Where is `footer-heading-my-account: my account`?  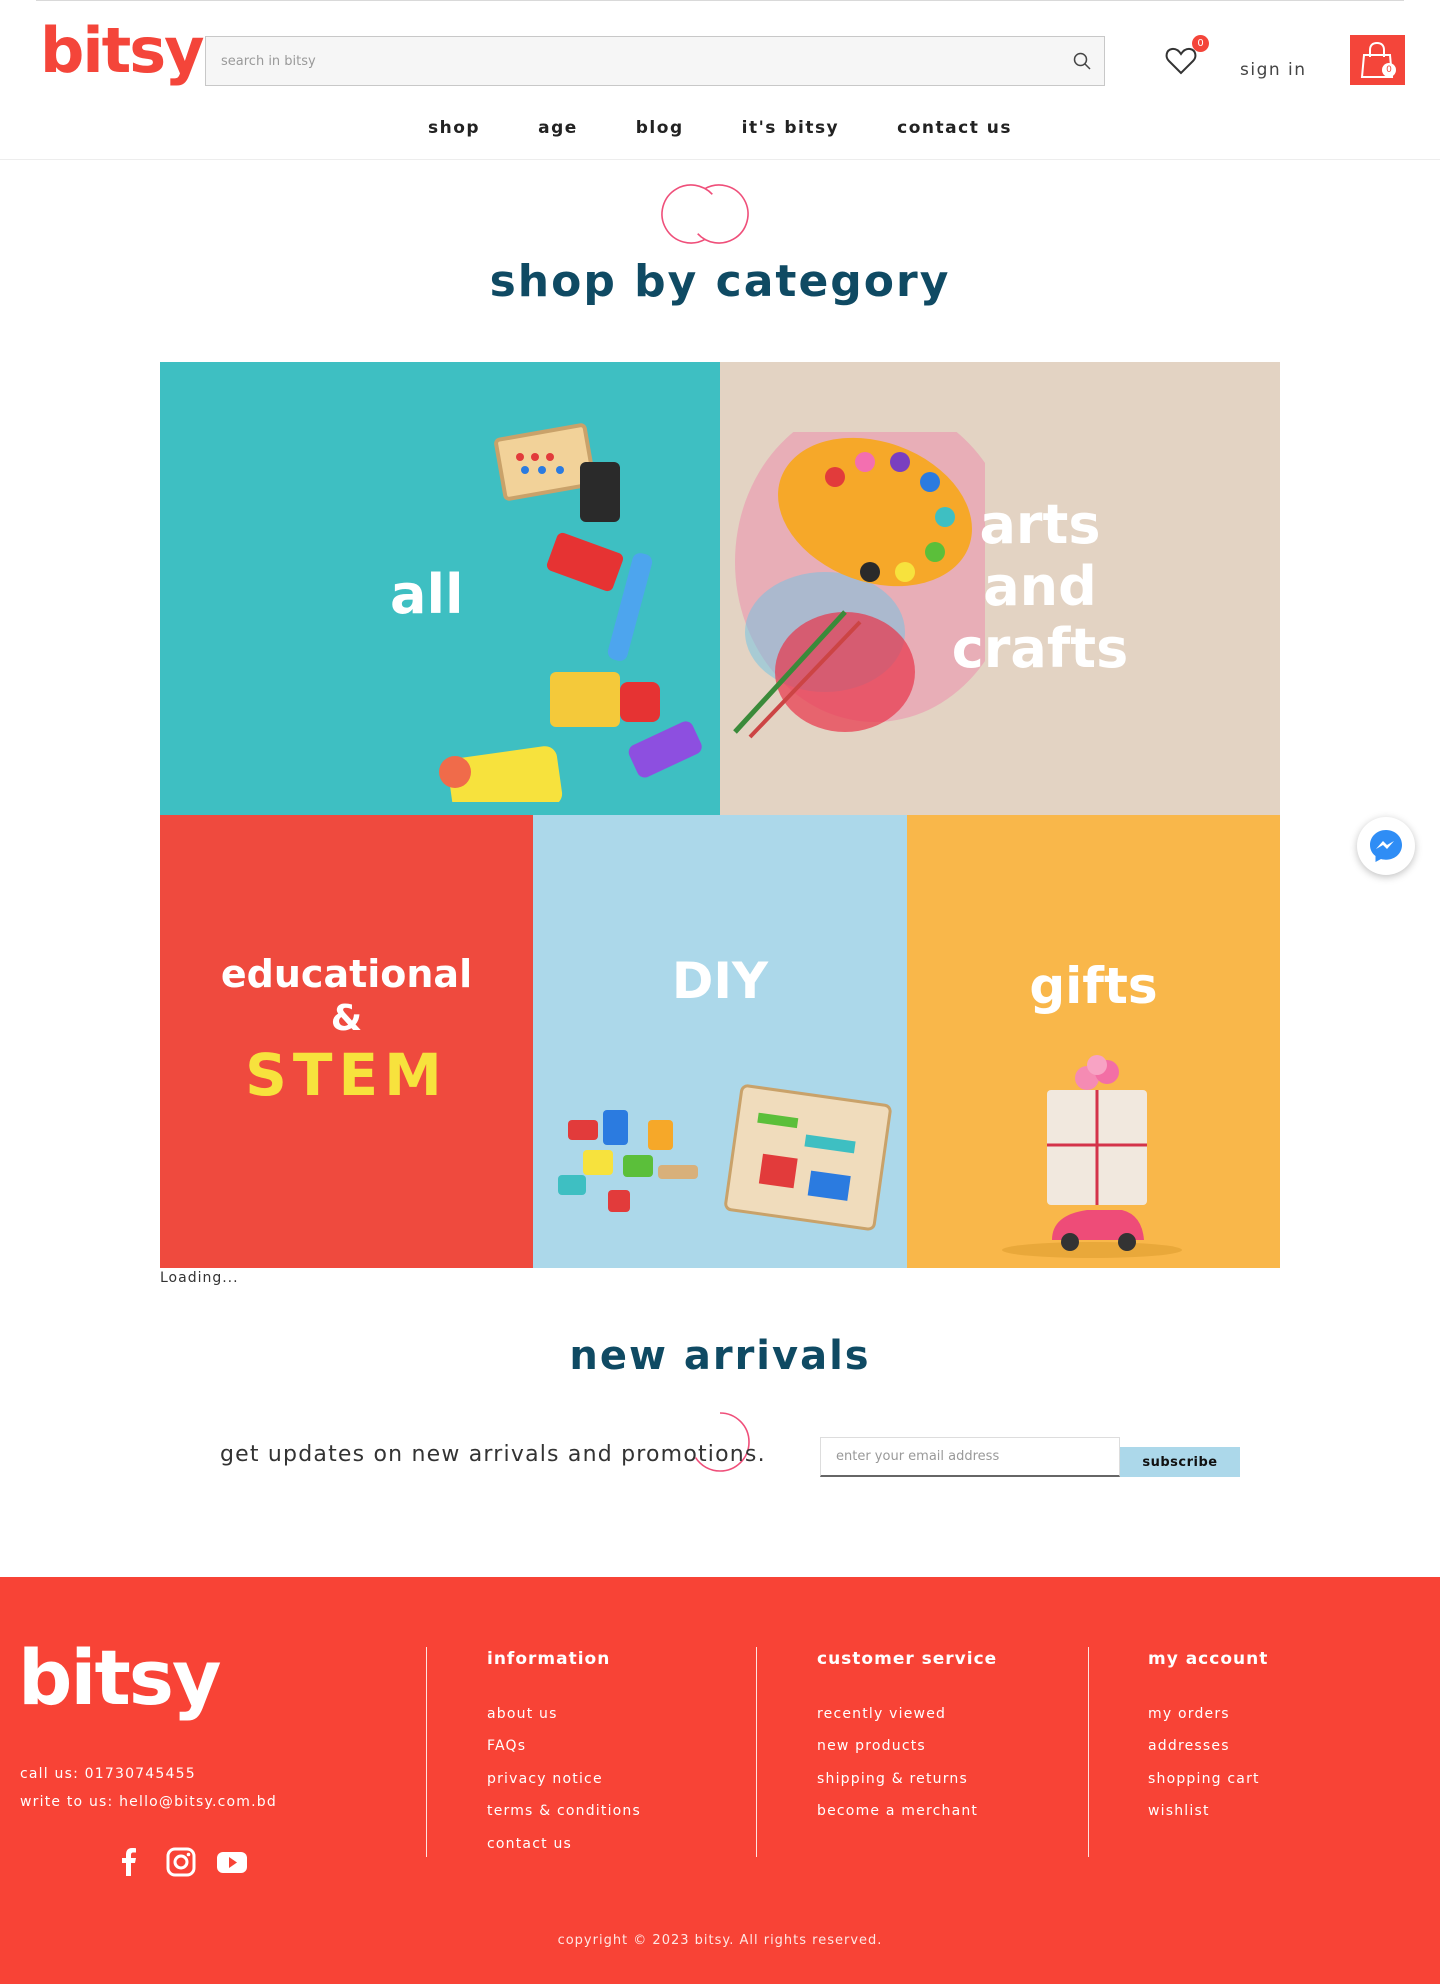
footer-heading-my-account: my account is located at coordinates (1208, 1659).